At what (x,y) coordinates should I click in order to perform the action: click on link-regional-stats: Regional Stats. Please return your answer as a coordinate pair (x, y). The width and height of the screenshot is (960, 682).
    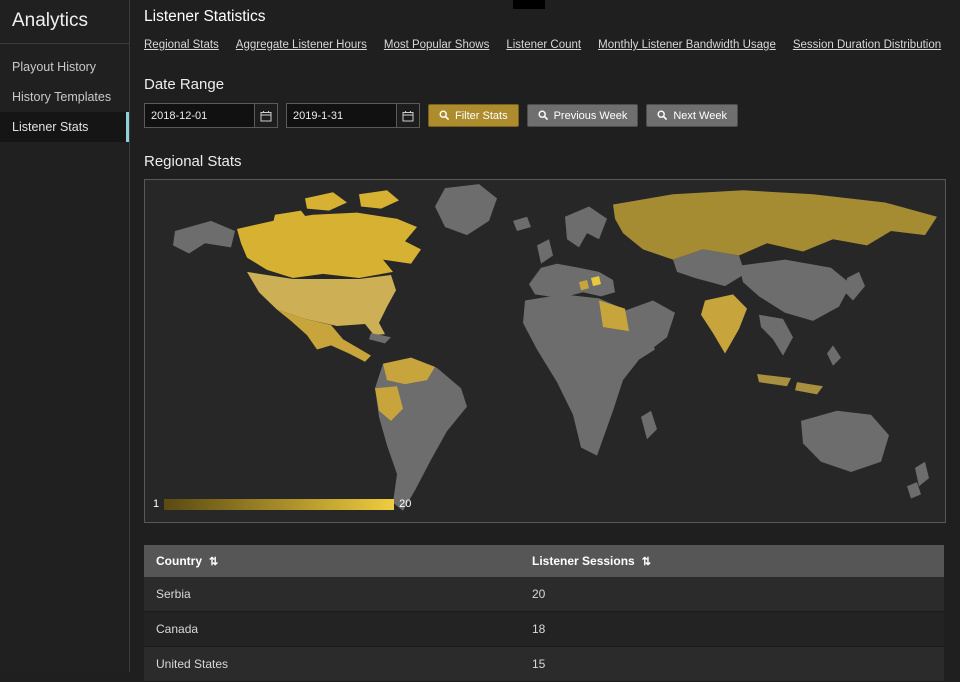
    Looking at the image, I should click on (181, 45).